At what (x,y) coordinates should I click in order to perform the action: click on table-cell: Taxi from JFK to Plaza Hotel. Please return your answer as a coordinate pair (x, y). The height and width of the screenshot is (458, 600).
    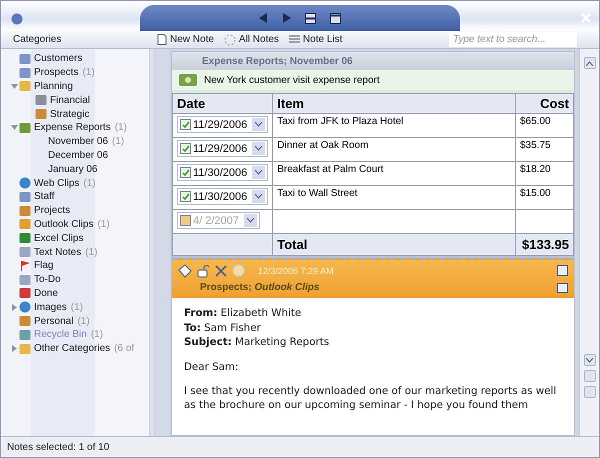
    Looking at the image, I should click on (394, 126).